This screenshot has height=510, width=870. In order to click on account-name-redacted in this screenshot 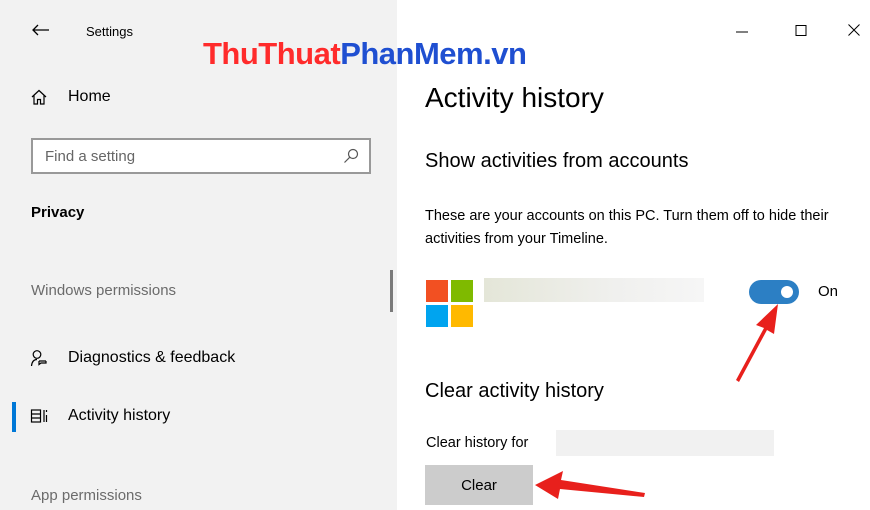, I will do `click(594, 290)`.